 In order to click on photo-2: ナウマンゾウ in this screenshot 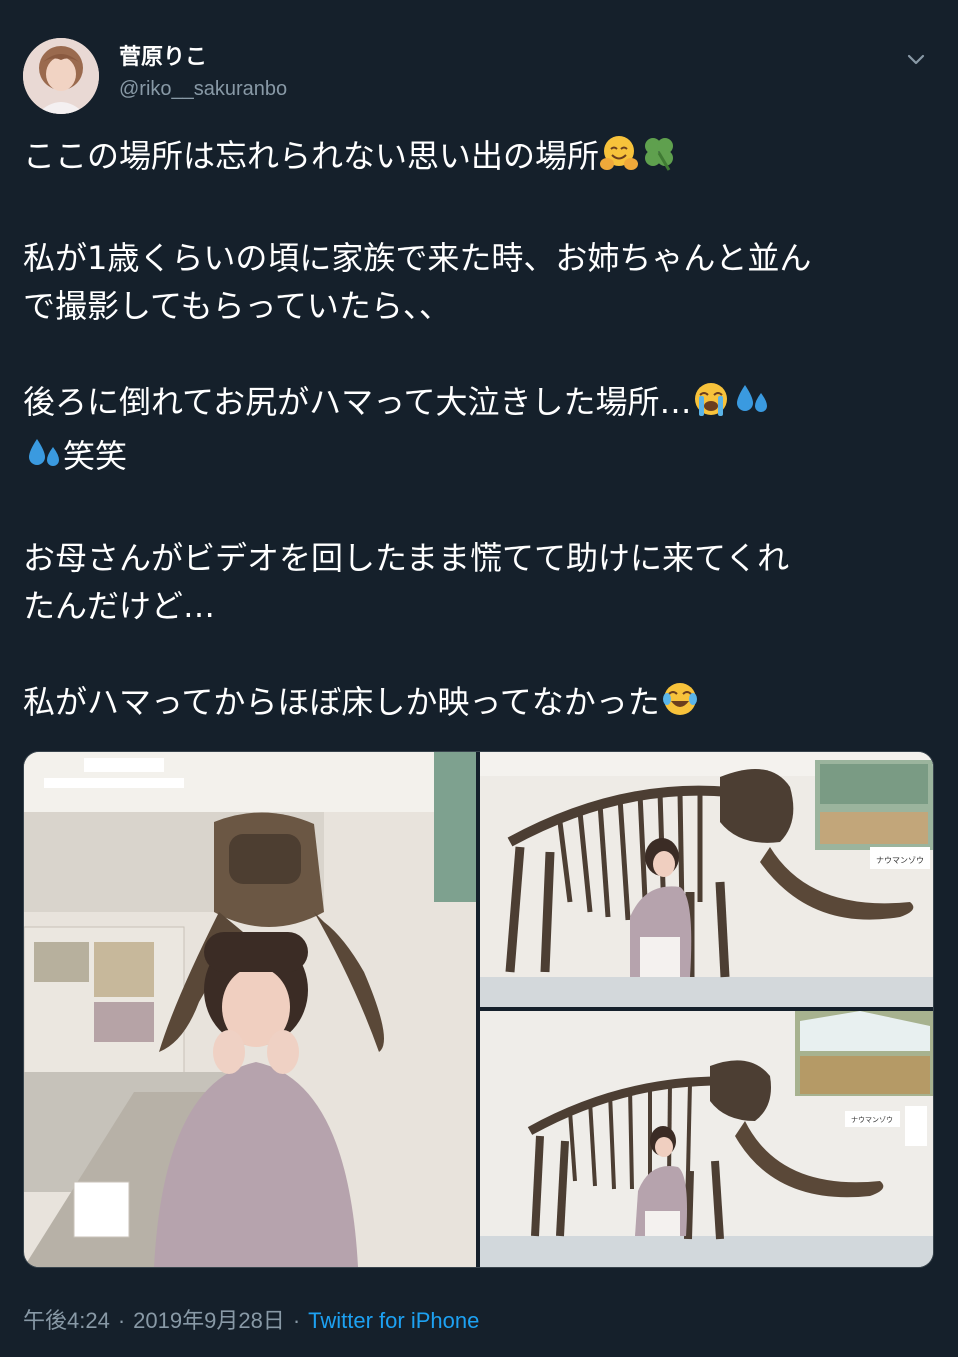, I will do `click(706, 879)`.